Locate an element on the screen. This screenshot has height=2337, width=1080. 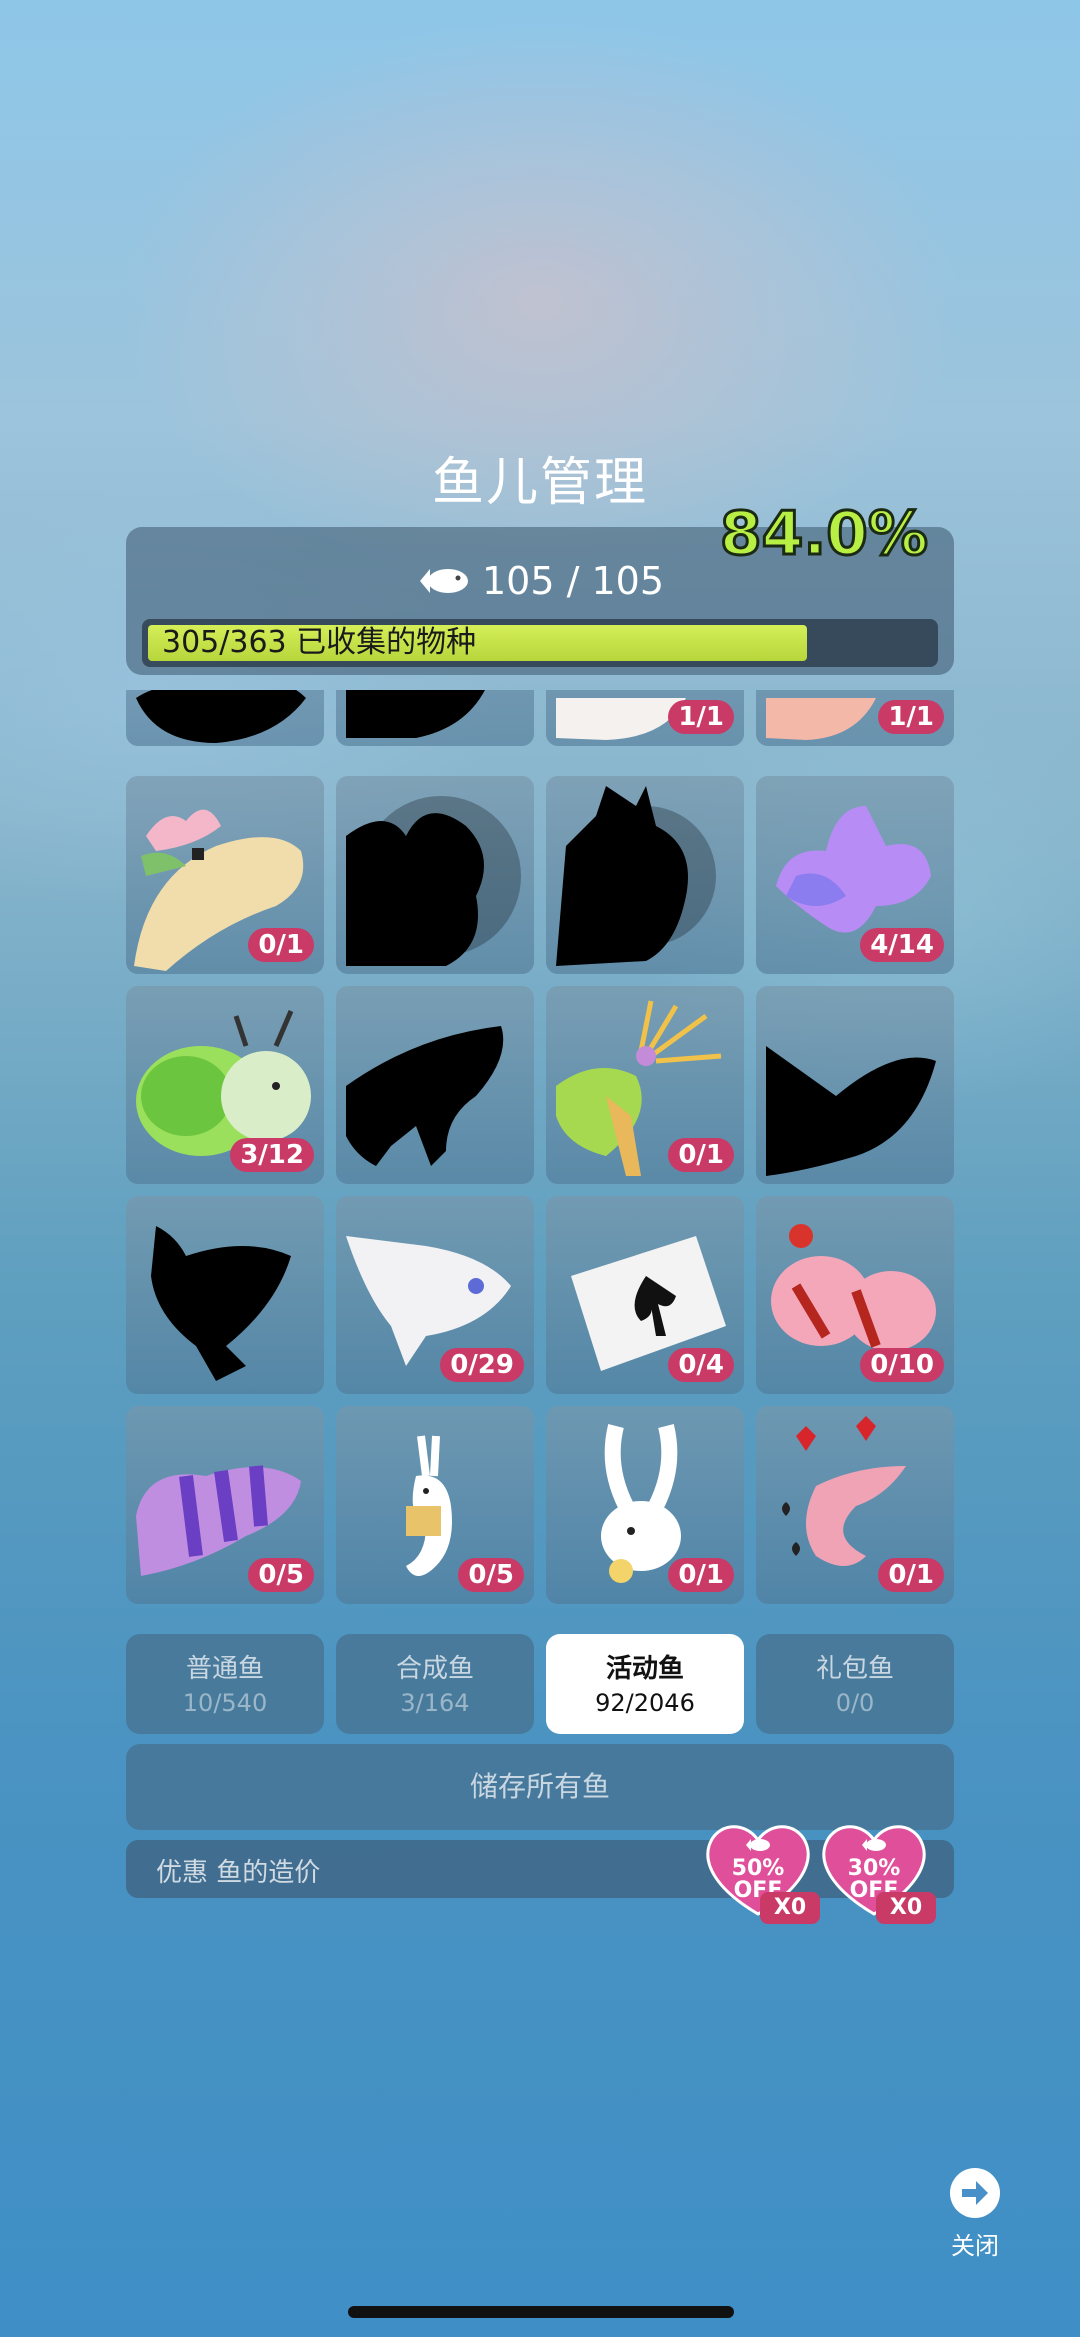
tab-event-fish: 活动鱼 92/2046 is located at coordinates (645, 1684).